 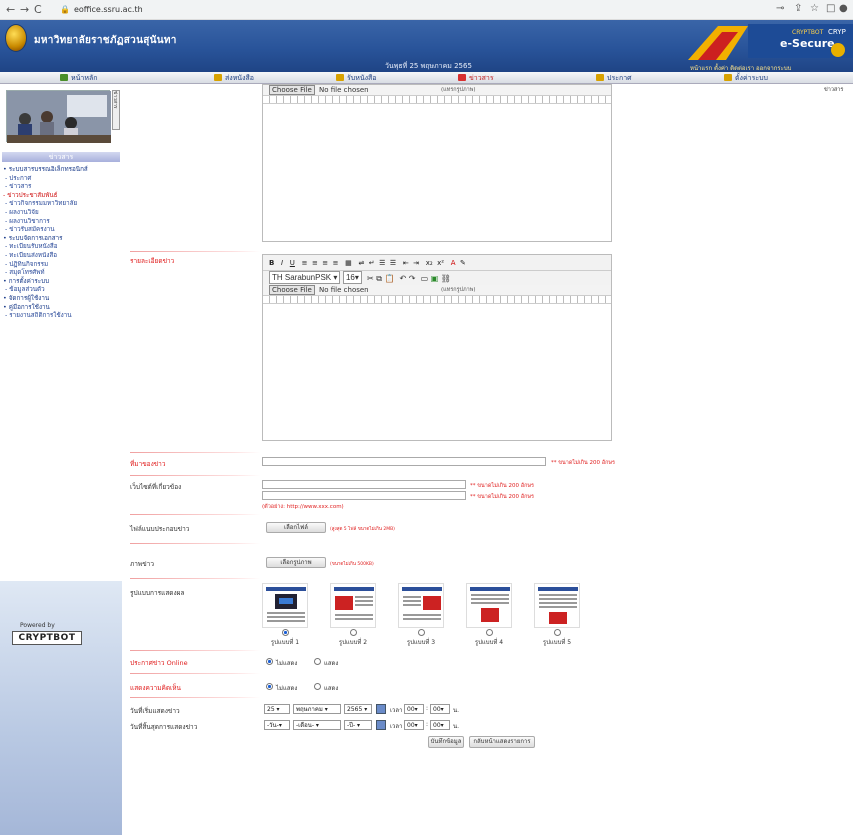 I want to click on attach-button: เลือกไฟล์, so click(x=296, y=527).